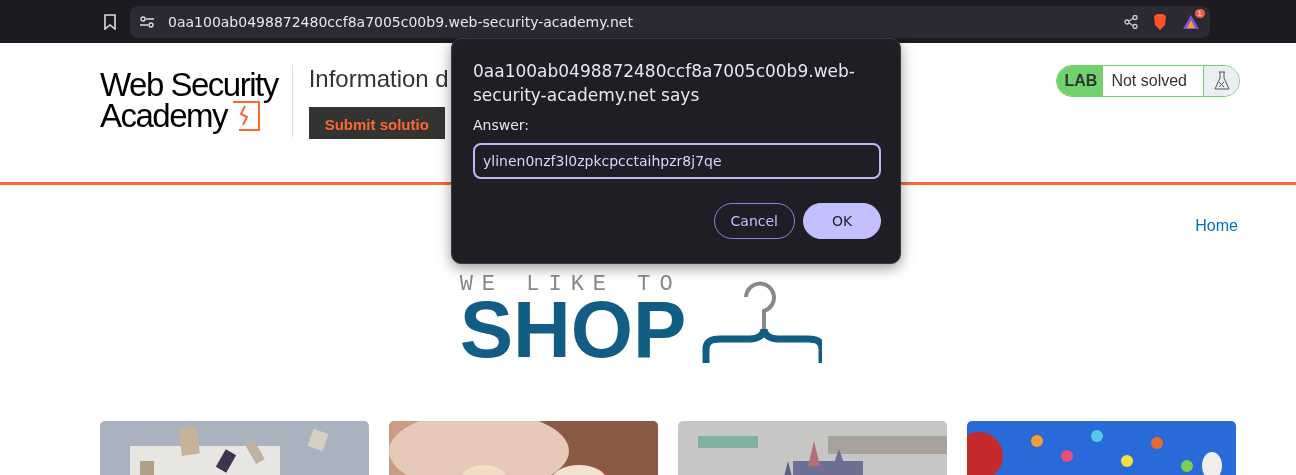 The width and height of the screenshot is (1296, 475). What do you see at coordinates (571, 285) in the screenshot?
I see `shop-tagline: WE LIKE TO` at bounding box center [571, 285].